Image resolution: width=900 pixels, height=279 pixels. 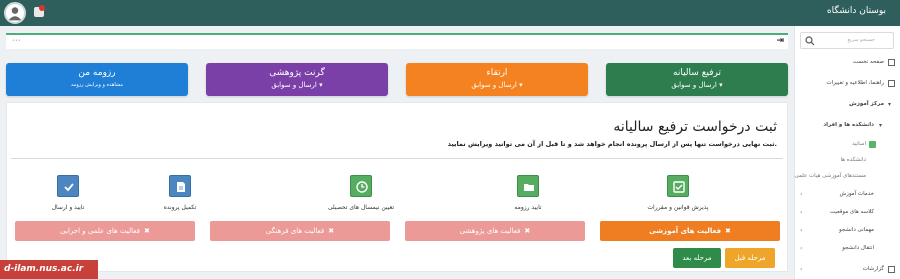 I want to click on card-title: گرنت پژوهشی, so click(x=297, y=73).